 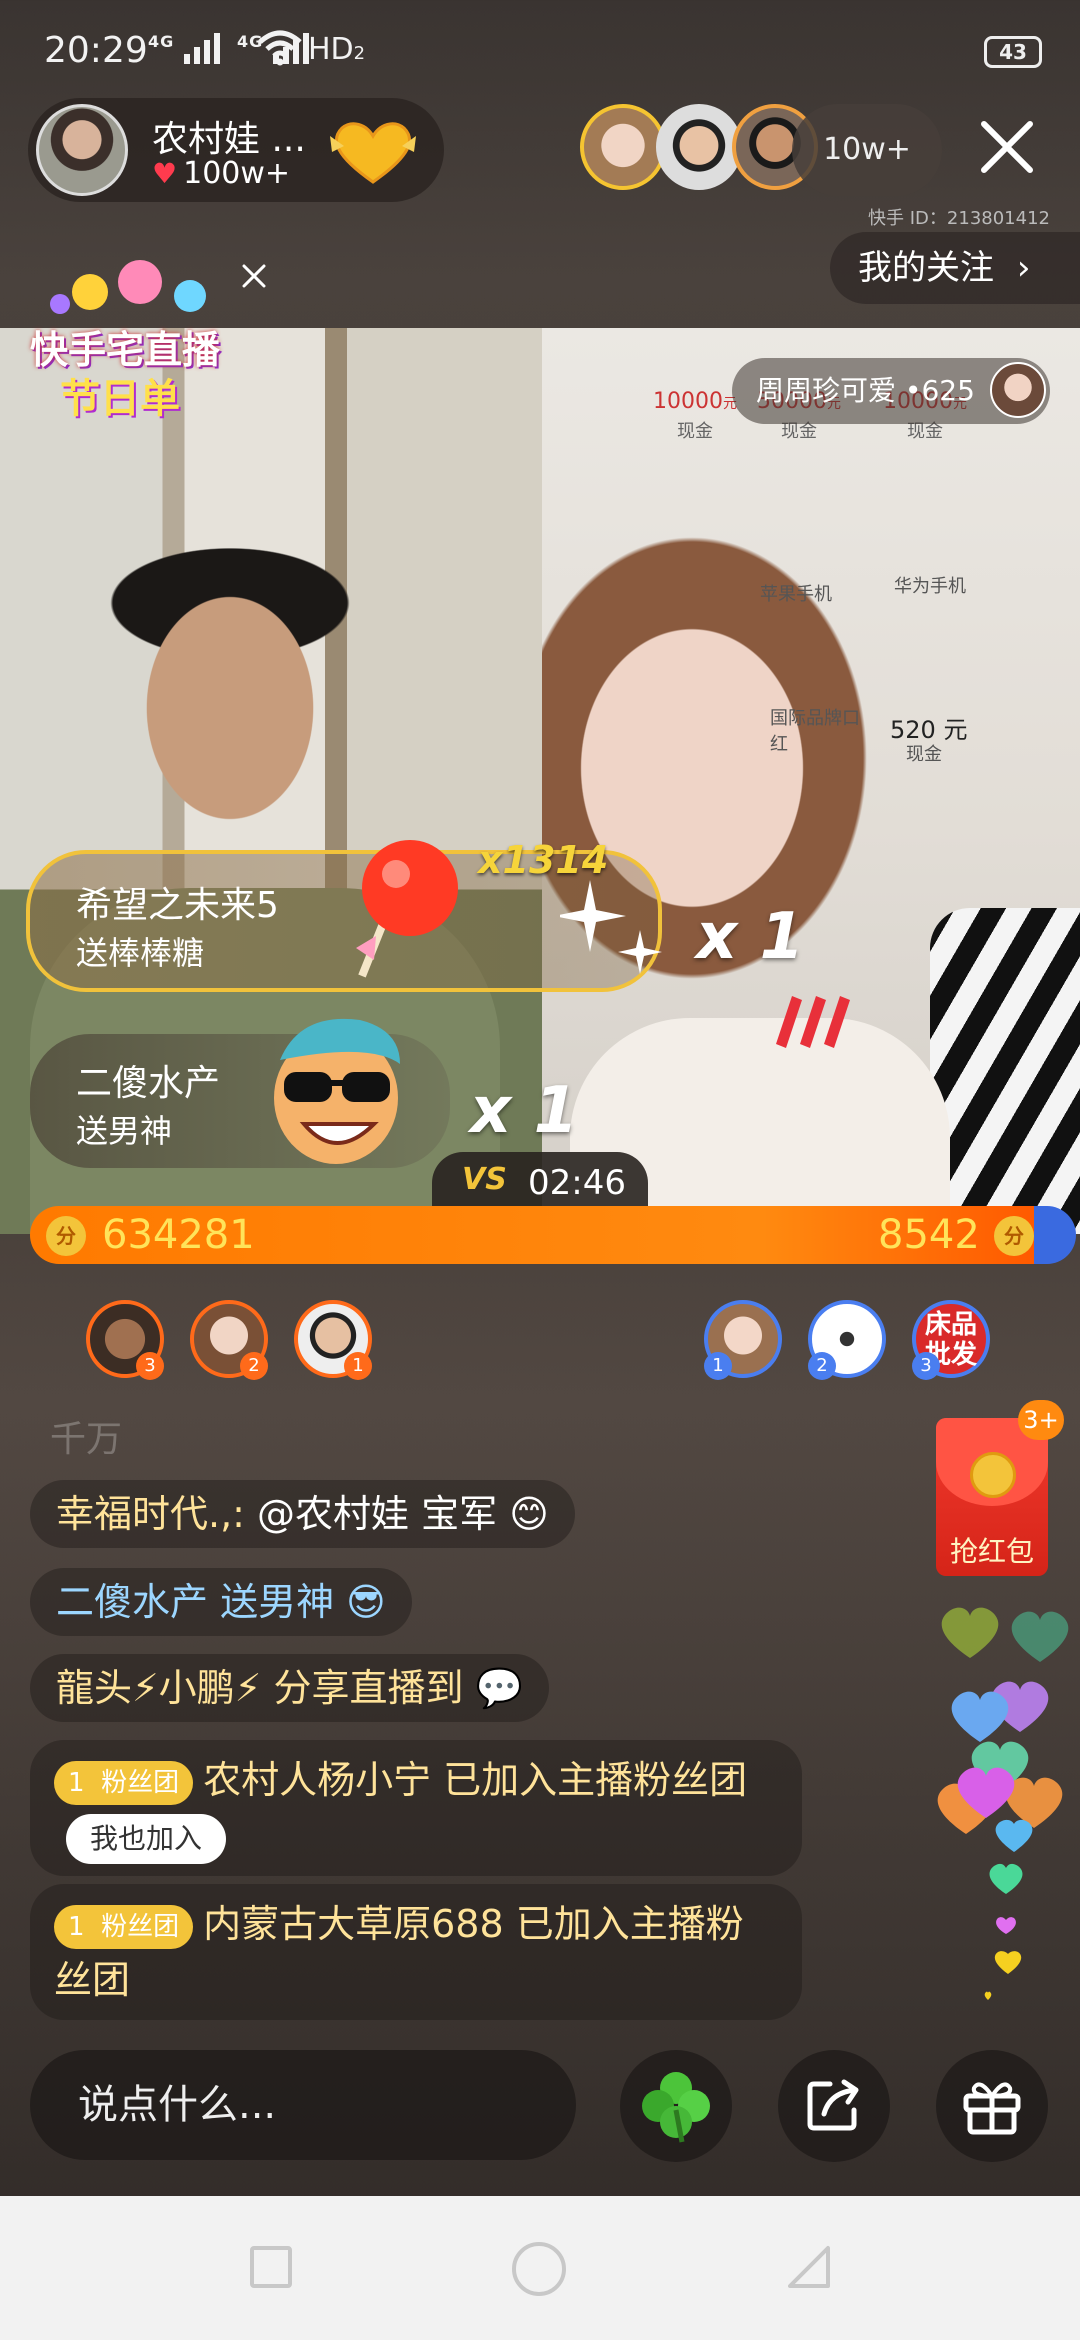 I want to click on battery-icon: 43, so click(x=1013, y=52).